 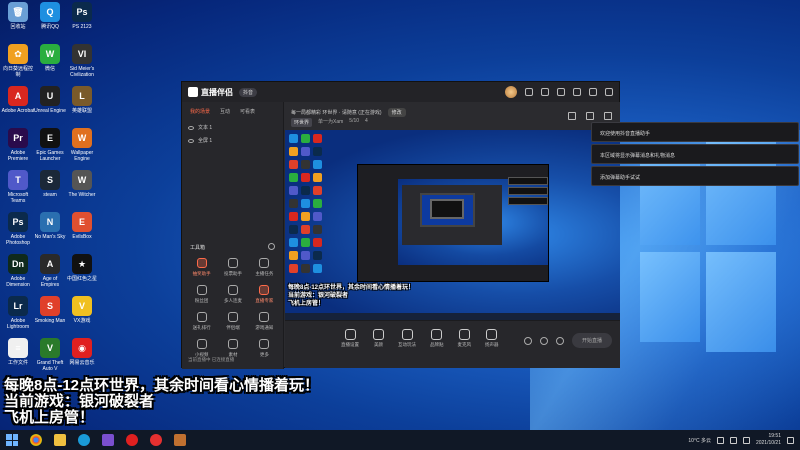 What do you see at coordinates (264, 348) in the screenshot?
I see `tool-item: 更多` at bounding box center [264, 348].